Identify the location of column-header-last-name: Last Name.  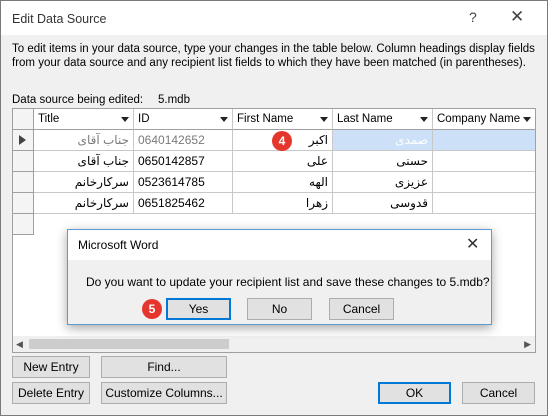
(383, 119).